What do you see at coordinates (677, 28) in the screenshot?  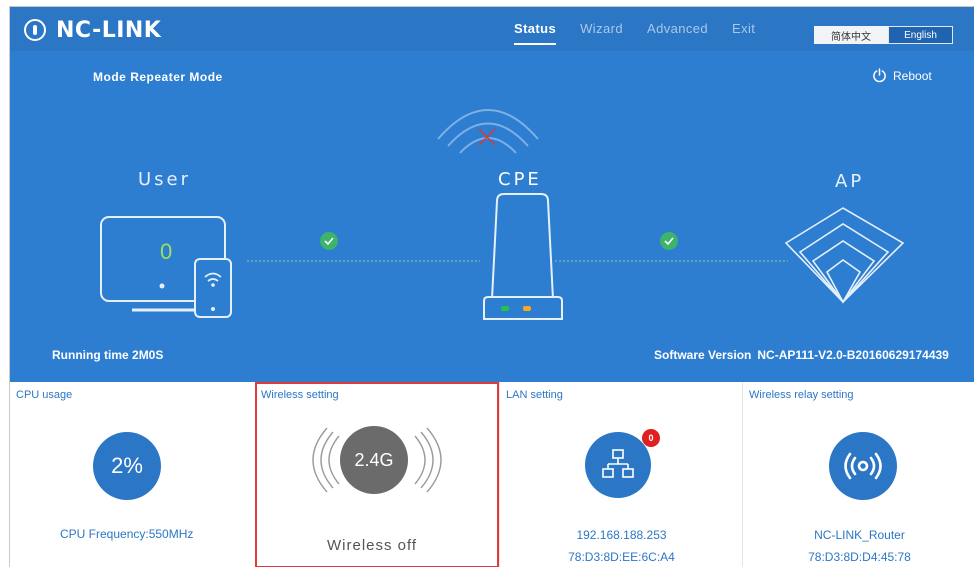 I see `nav-advanced: Advanced` at bounding box center [677, 28].